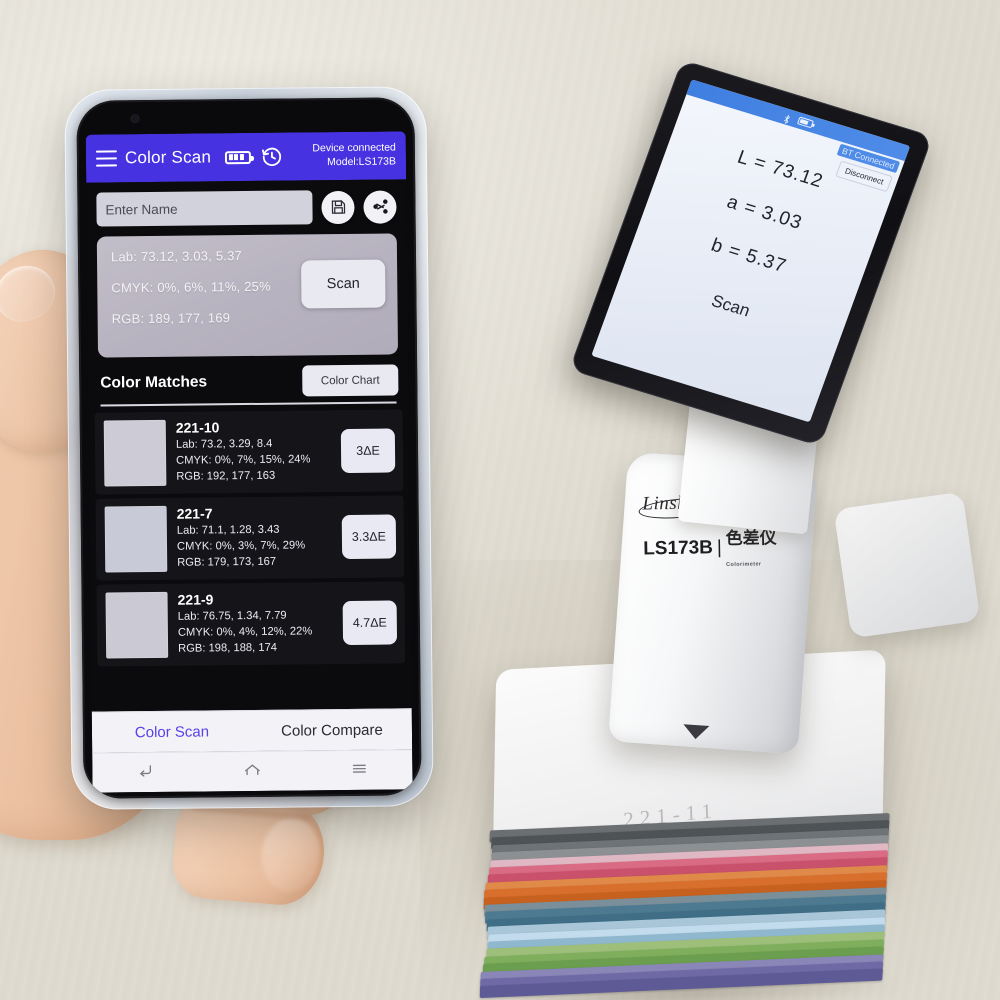 Image resolution: width=1000 pixels, height=1000 pixels. What do you see at coordinates (226, 476) in the screenshot?
I see `match-rgb: RGB: 192, 177, 163` at bounding box center [226, 476].